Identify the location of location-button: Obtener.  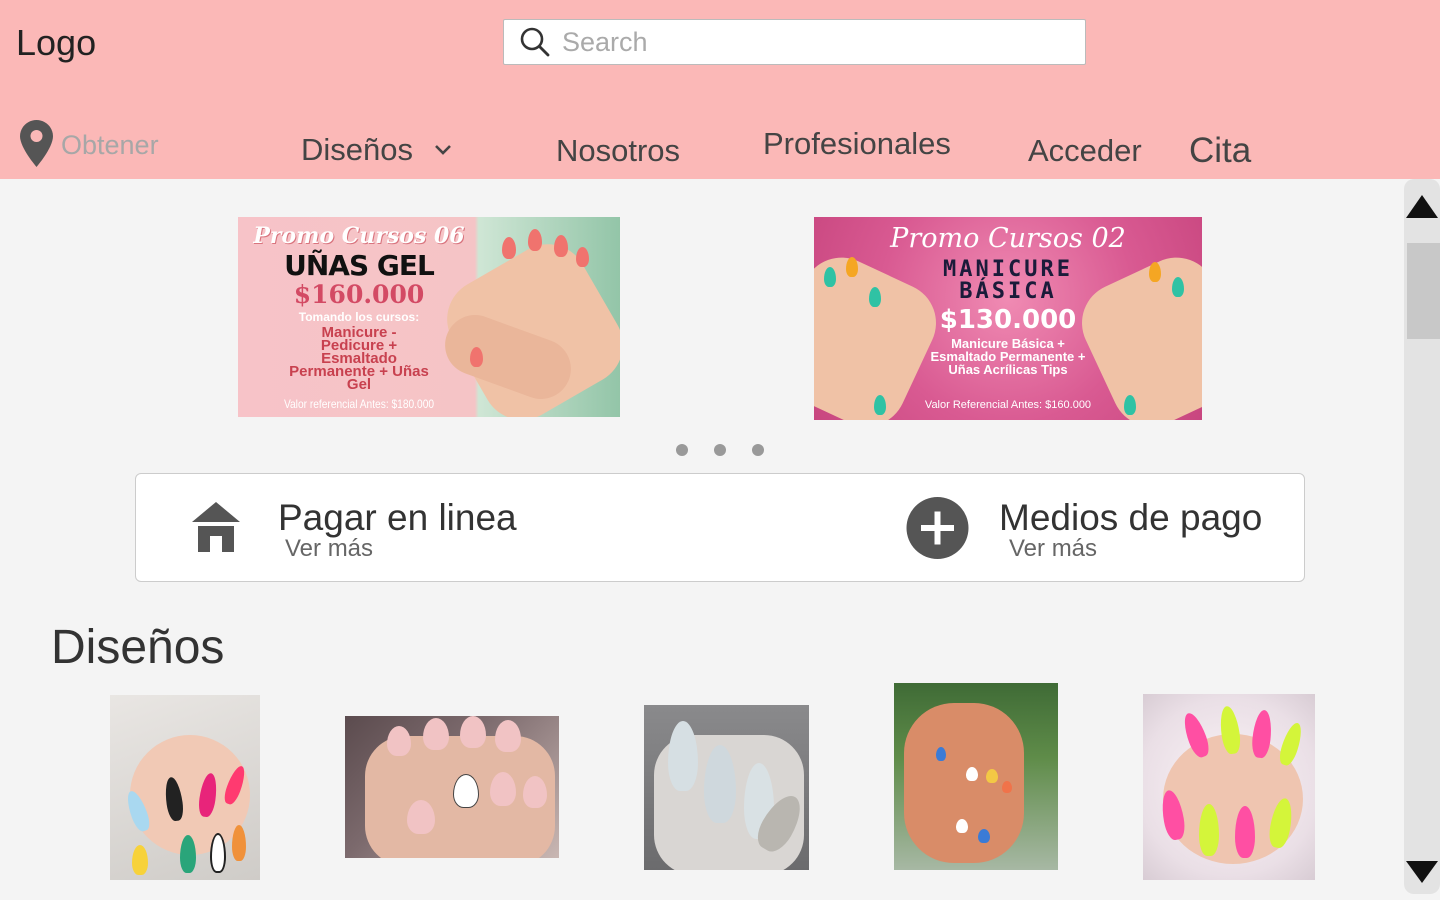
(89, 143).